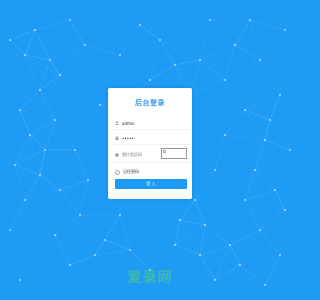 This screenshot has width=320, height=300. What do you see at coordinates (164, 151) in the screenshot?
I see `broken-image-icon` at bounding box center [164, 151].